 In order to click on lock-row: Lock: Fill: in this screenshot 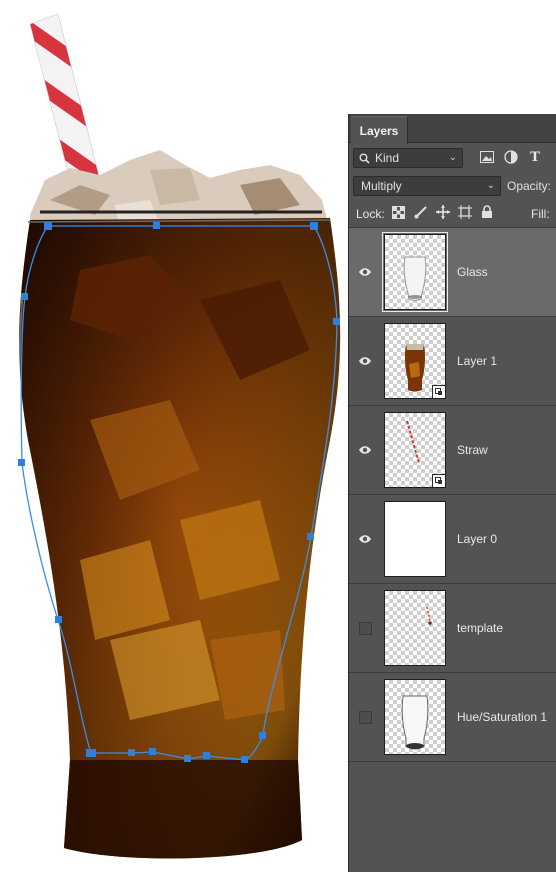, I will do `click(452, 214)`.